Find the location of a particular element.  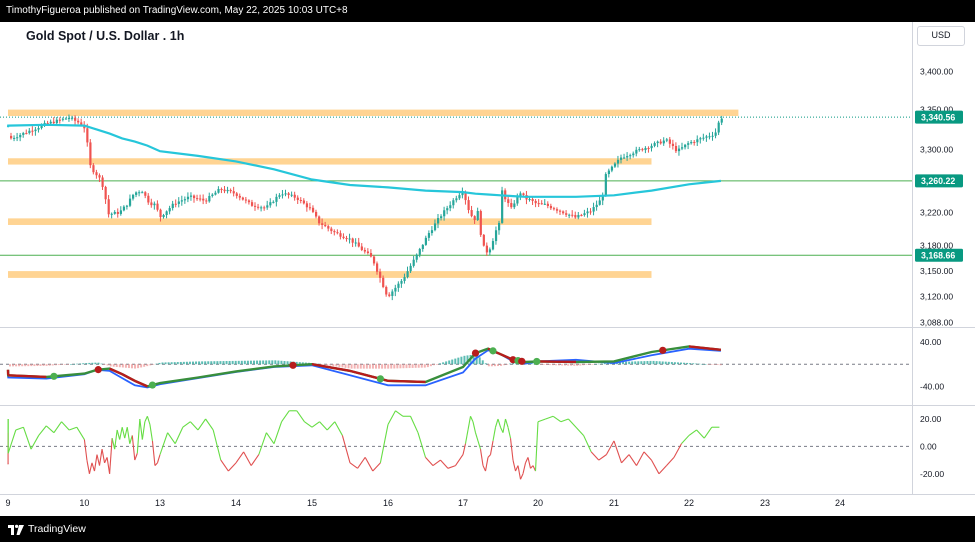

price-tag-label: 3,168.66 is located at coordinates (938, 255).